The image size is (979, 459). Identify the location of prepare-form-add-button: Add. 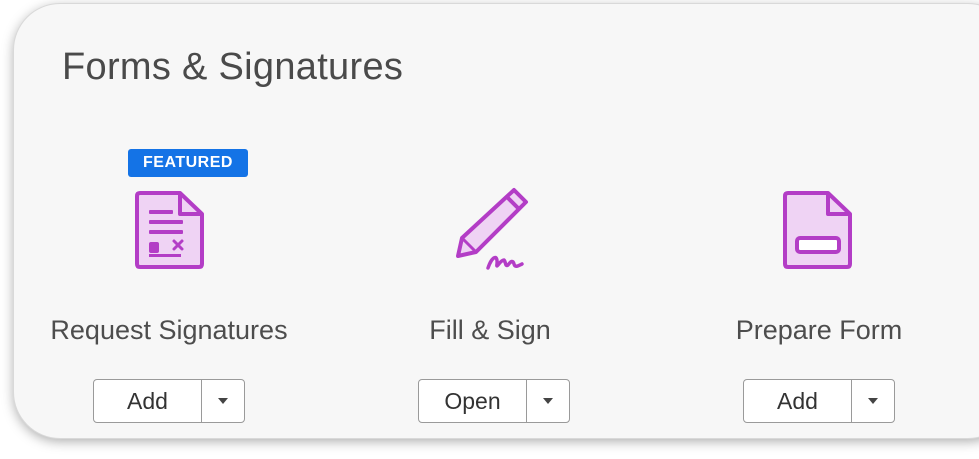
(798, 401).